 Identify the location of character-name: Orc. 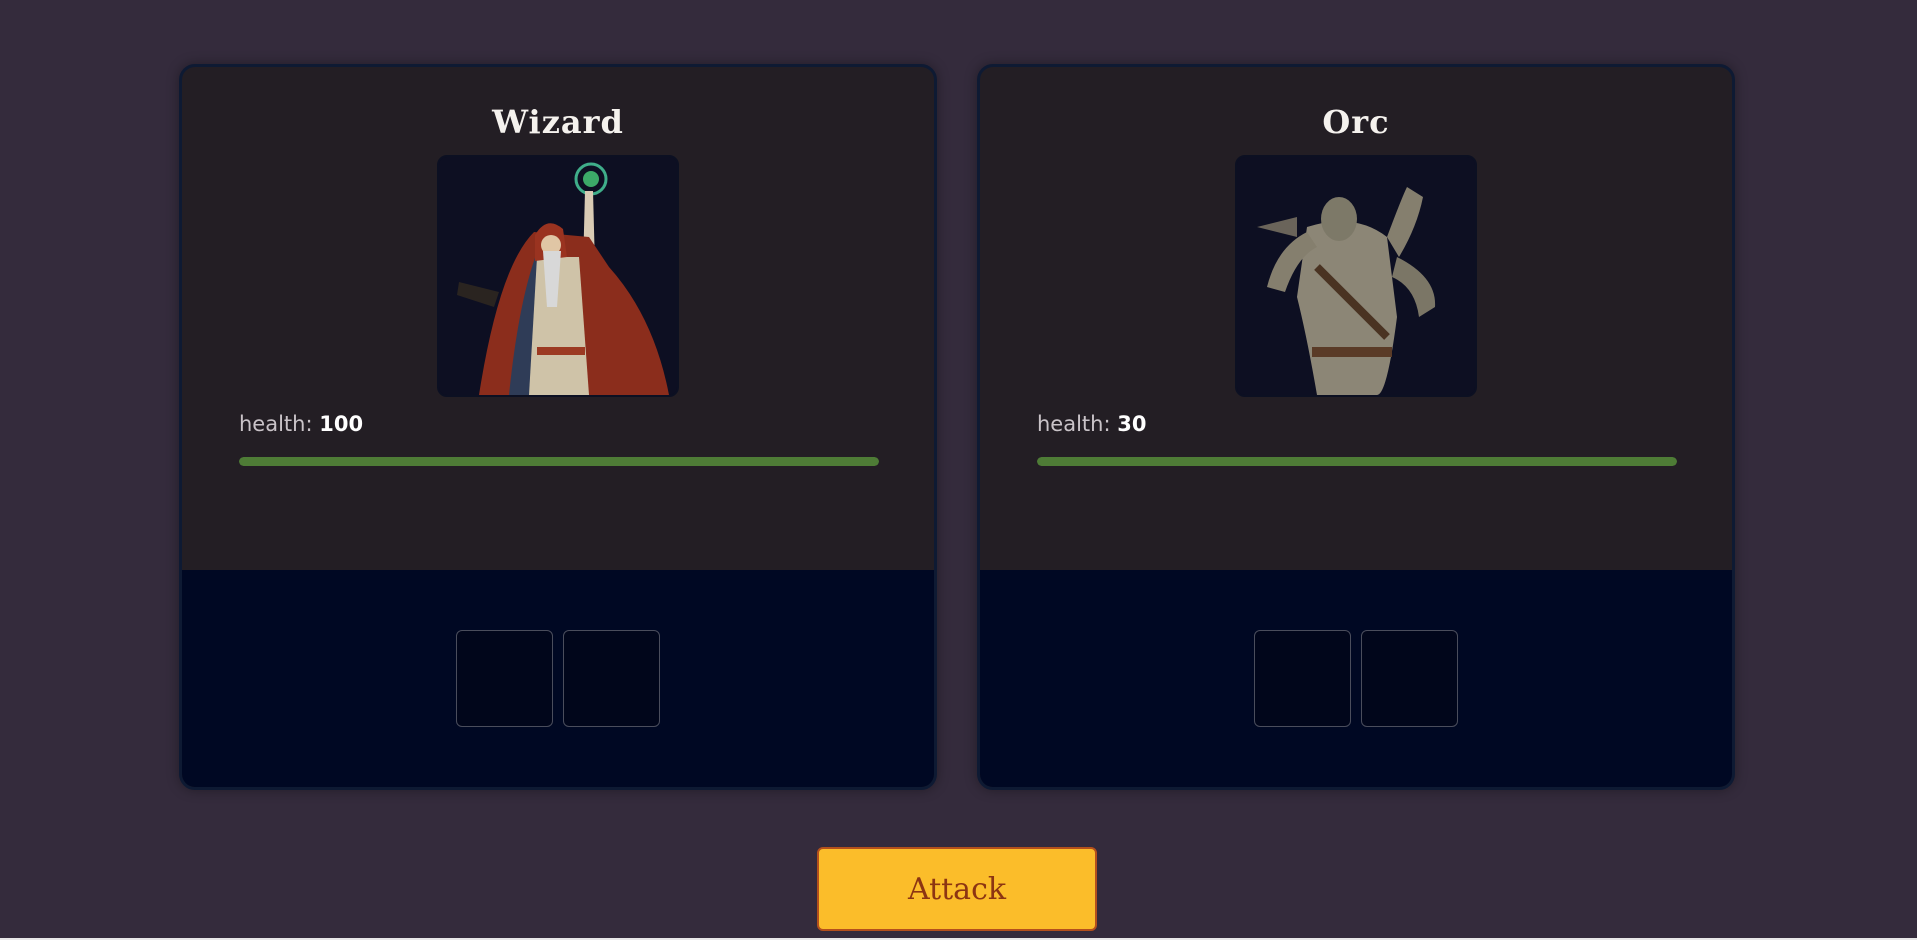
(1356, 122).